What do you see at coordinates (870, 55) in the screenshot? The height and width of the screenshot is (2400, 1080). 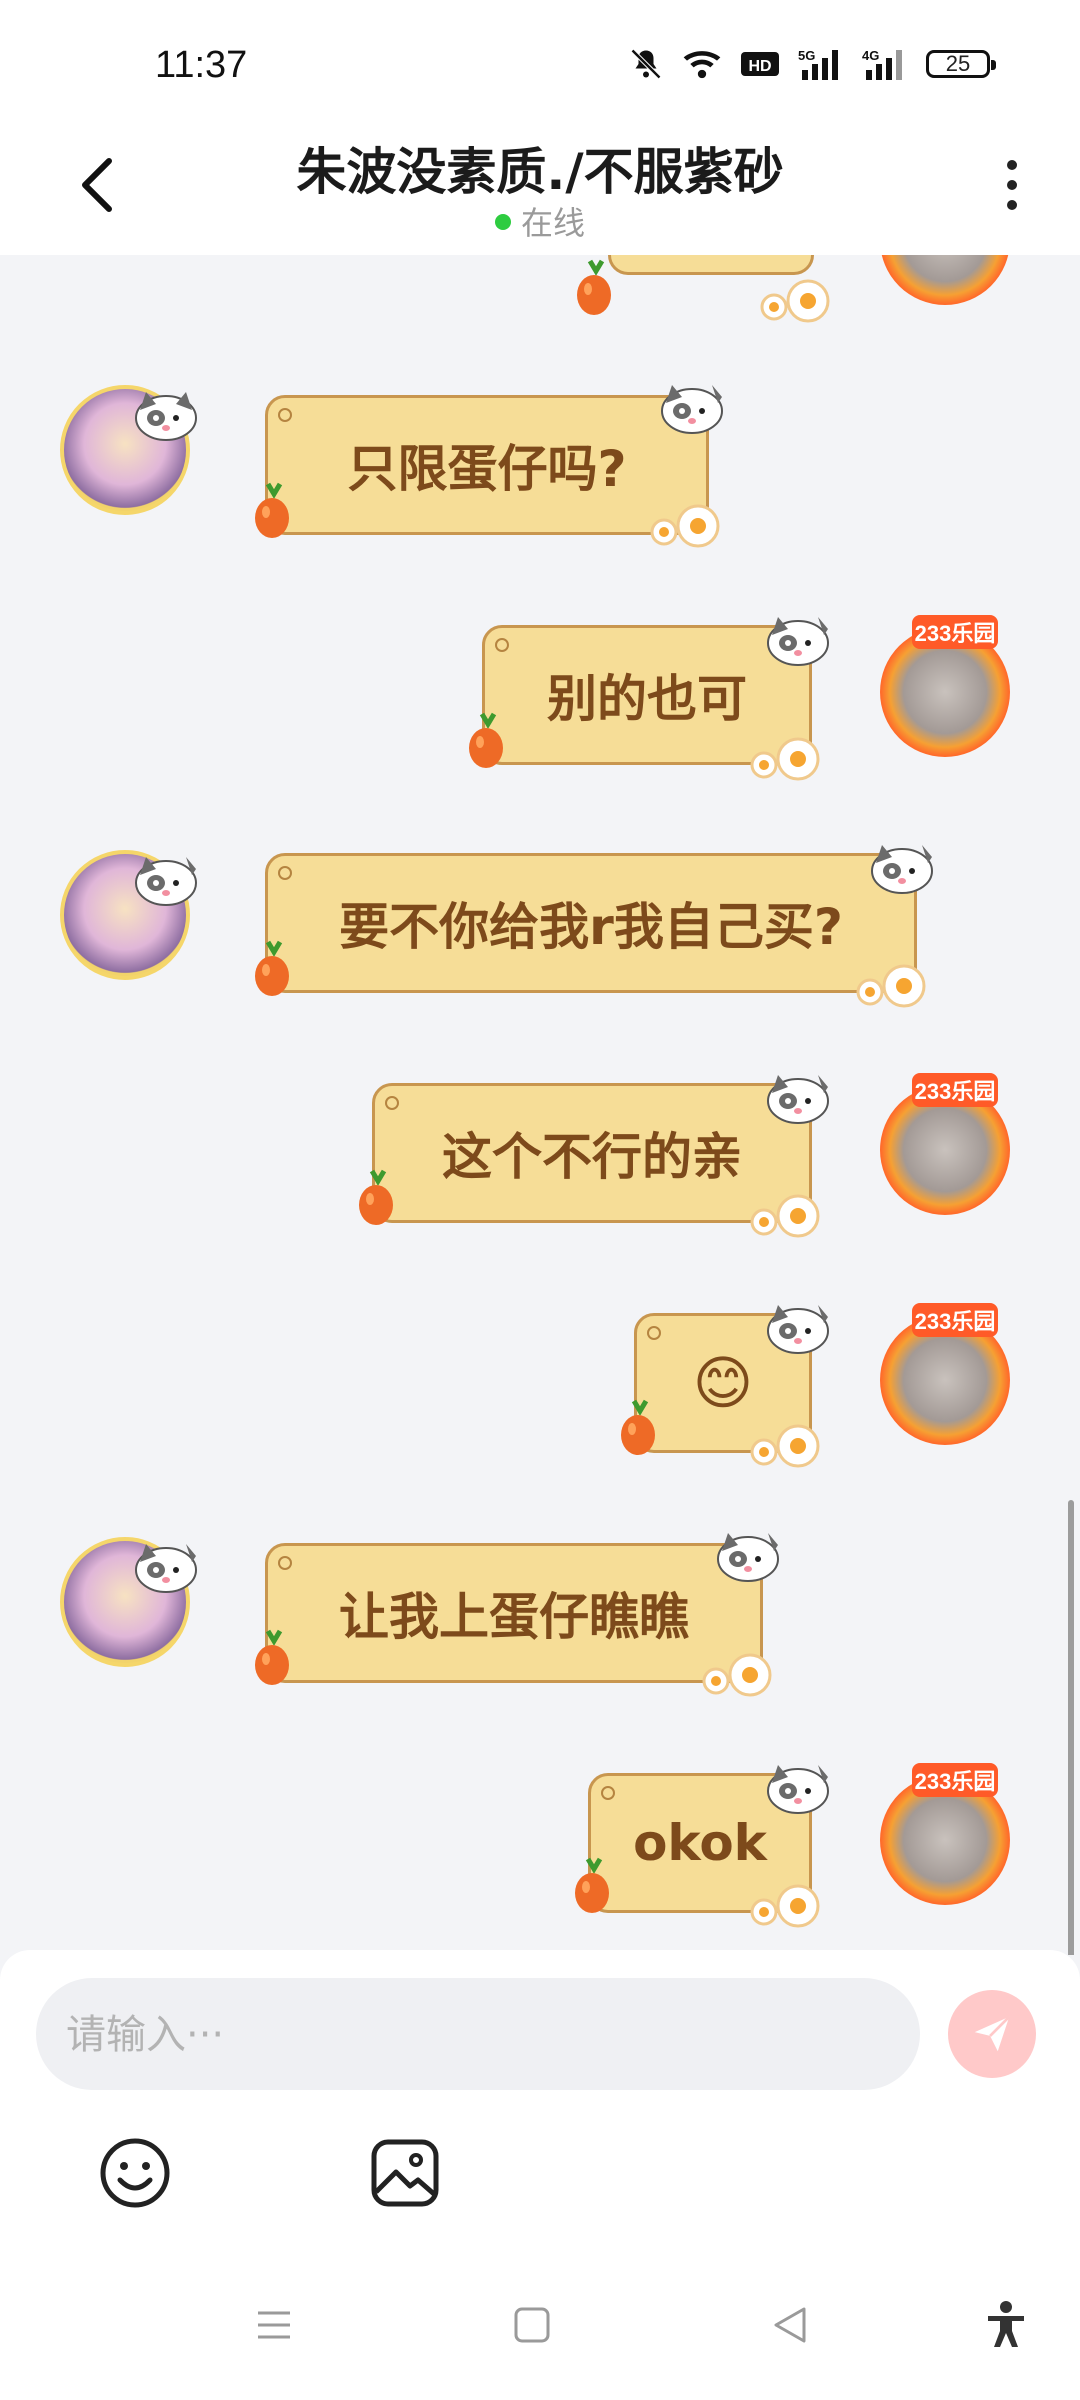 I see `4g-label: 4G` at bounding box center [870, 55].